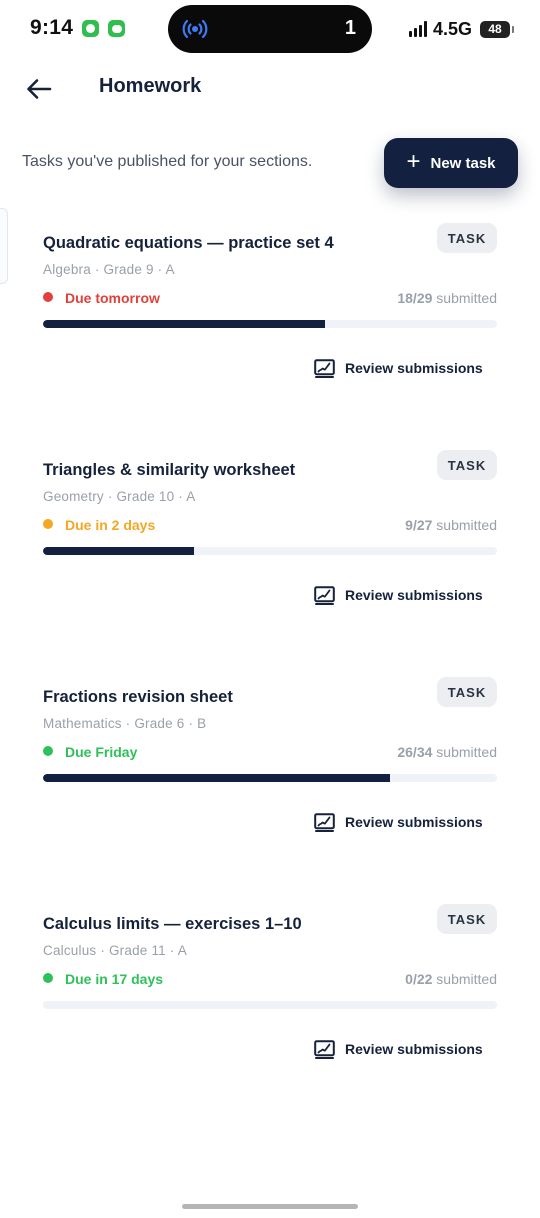 The width and height of the screenshot is (540, 1218). What do you see at coordinates (114, 979) in the screenshot?
I see `due-status-text: Due in 17 days` at bounding box center [114, 979].